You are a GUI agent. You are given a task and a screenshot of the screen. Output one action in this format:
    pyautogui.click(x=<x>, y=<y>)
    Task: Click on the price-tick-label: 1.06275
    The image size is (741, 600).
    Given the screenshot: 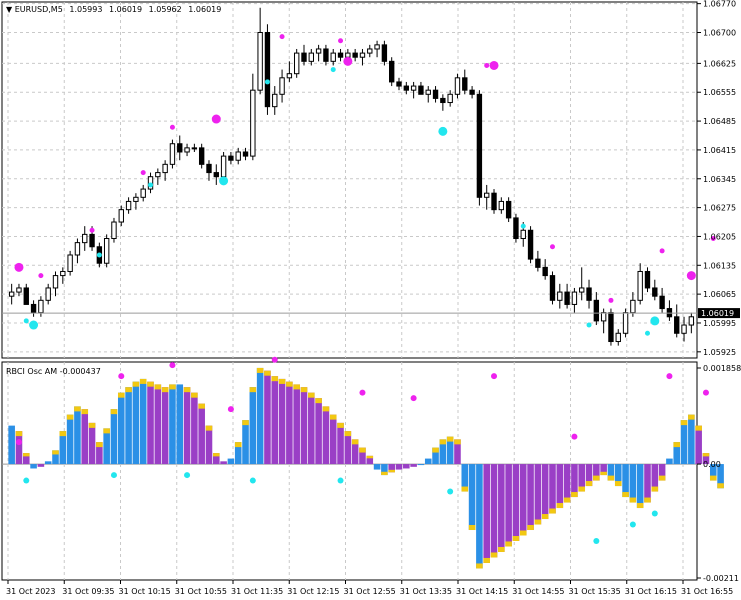 What is the action you would take?
    pyautogui.click(x=719, y=208)
    